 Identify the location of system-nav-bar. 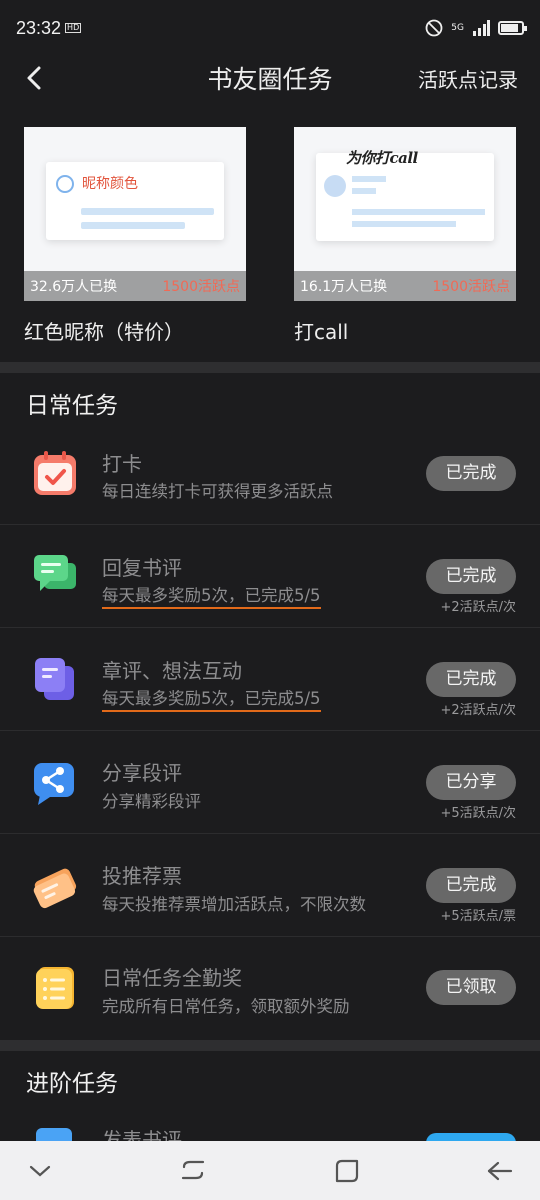
(270, 1170).